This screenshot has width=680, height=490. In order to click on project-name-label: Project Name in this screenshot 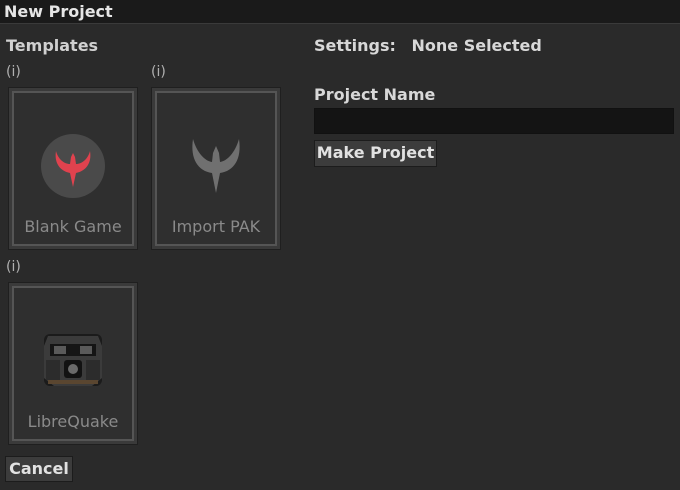, I will do `click(375, 94)`.